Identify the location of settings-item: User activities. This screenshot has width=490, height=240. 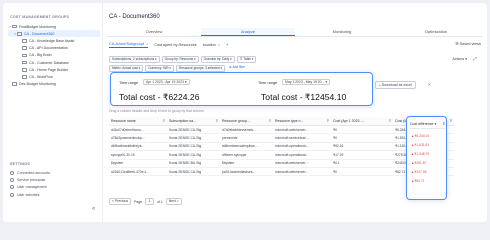
(55, 194).